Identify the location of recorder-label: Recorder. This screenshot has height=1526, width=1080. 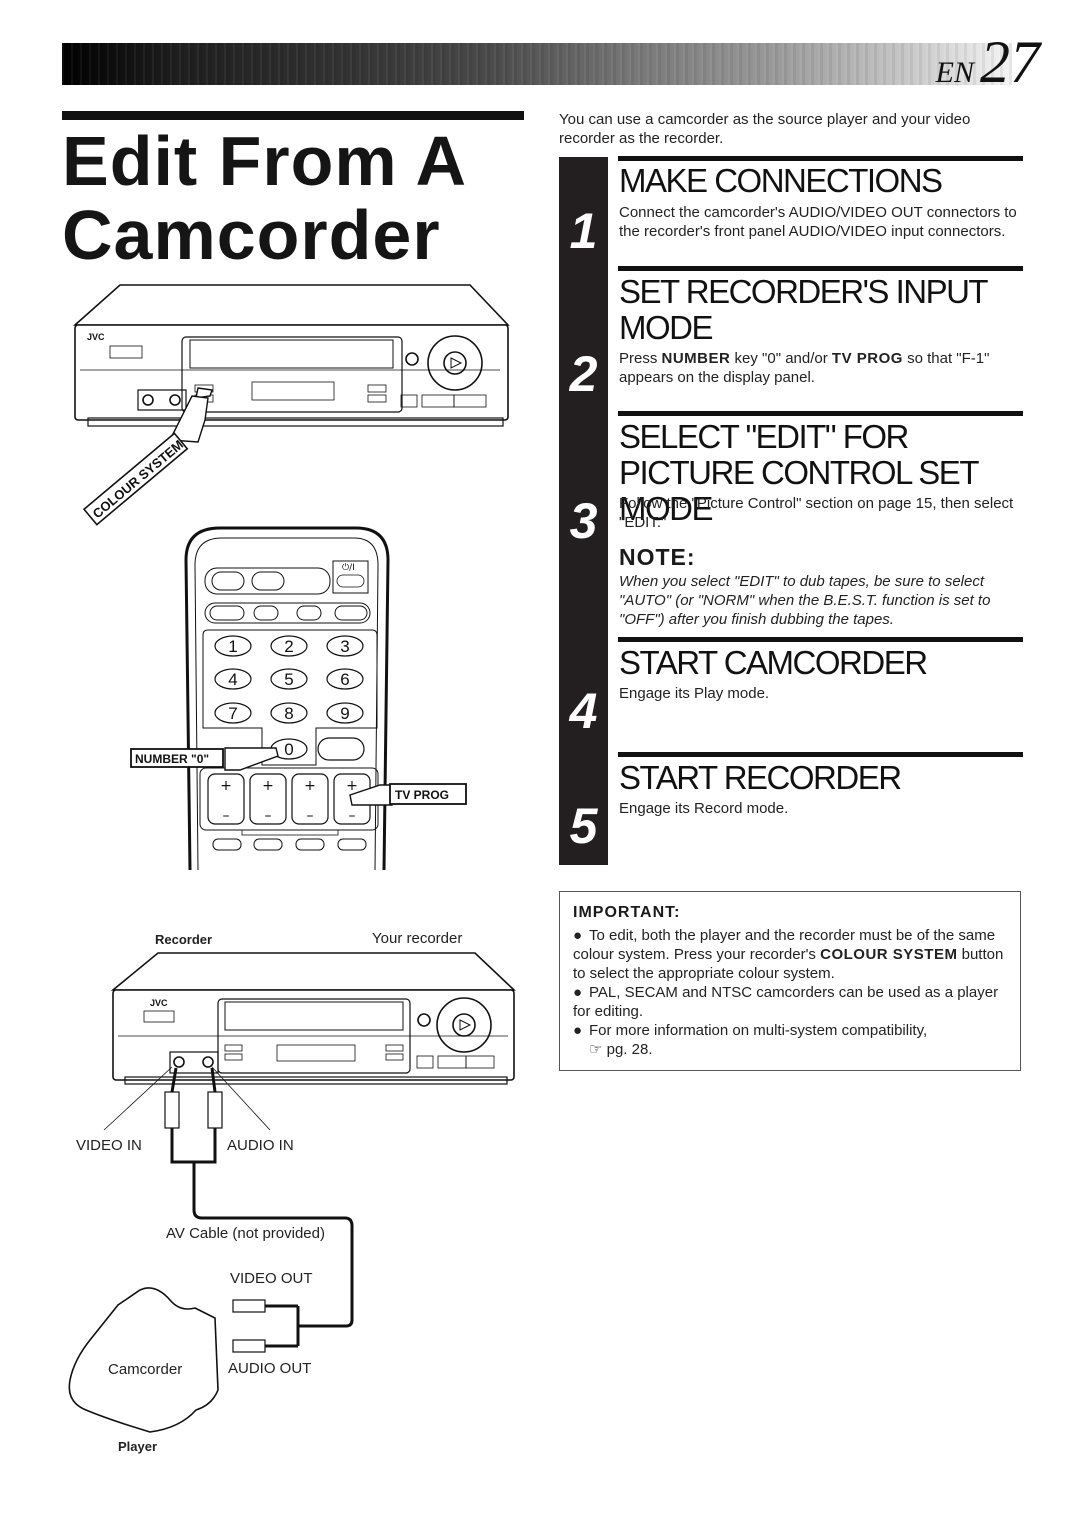
(184, 939).